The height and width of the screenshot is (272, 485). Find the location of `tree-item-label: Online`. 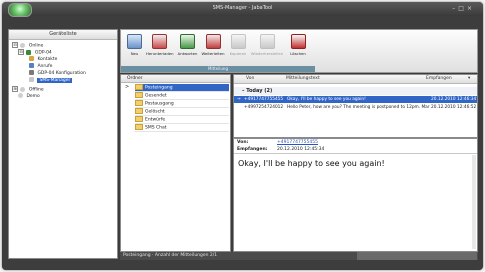

tree-item-label: Online is located at coordinates (36, 46).